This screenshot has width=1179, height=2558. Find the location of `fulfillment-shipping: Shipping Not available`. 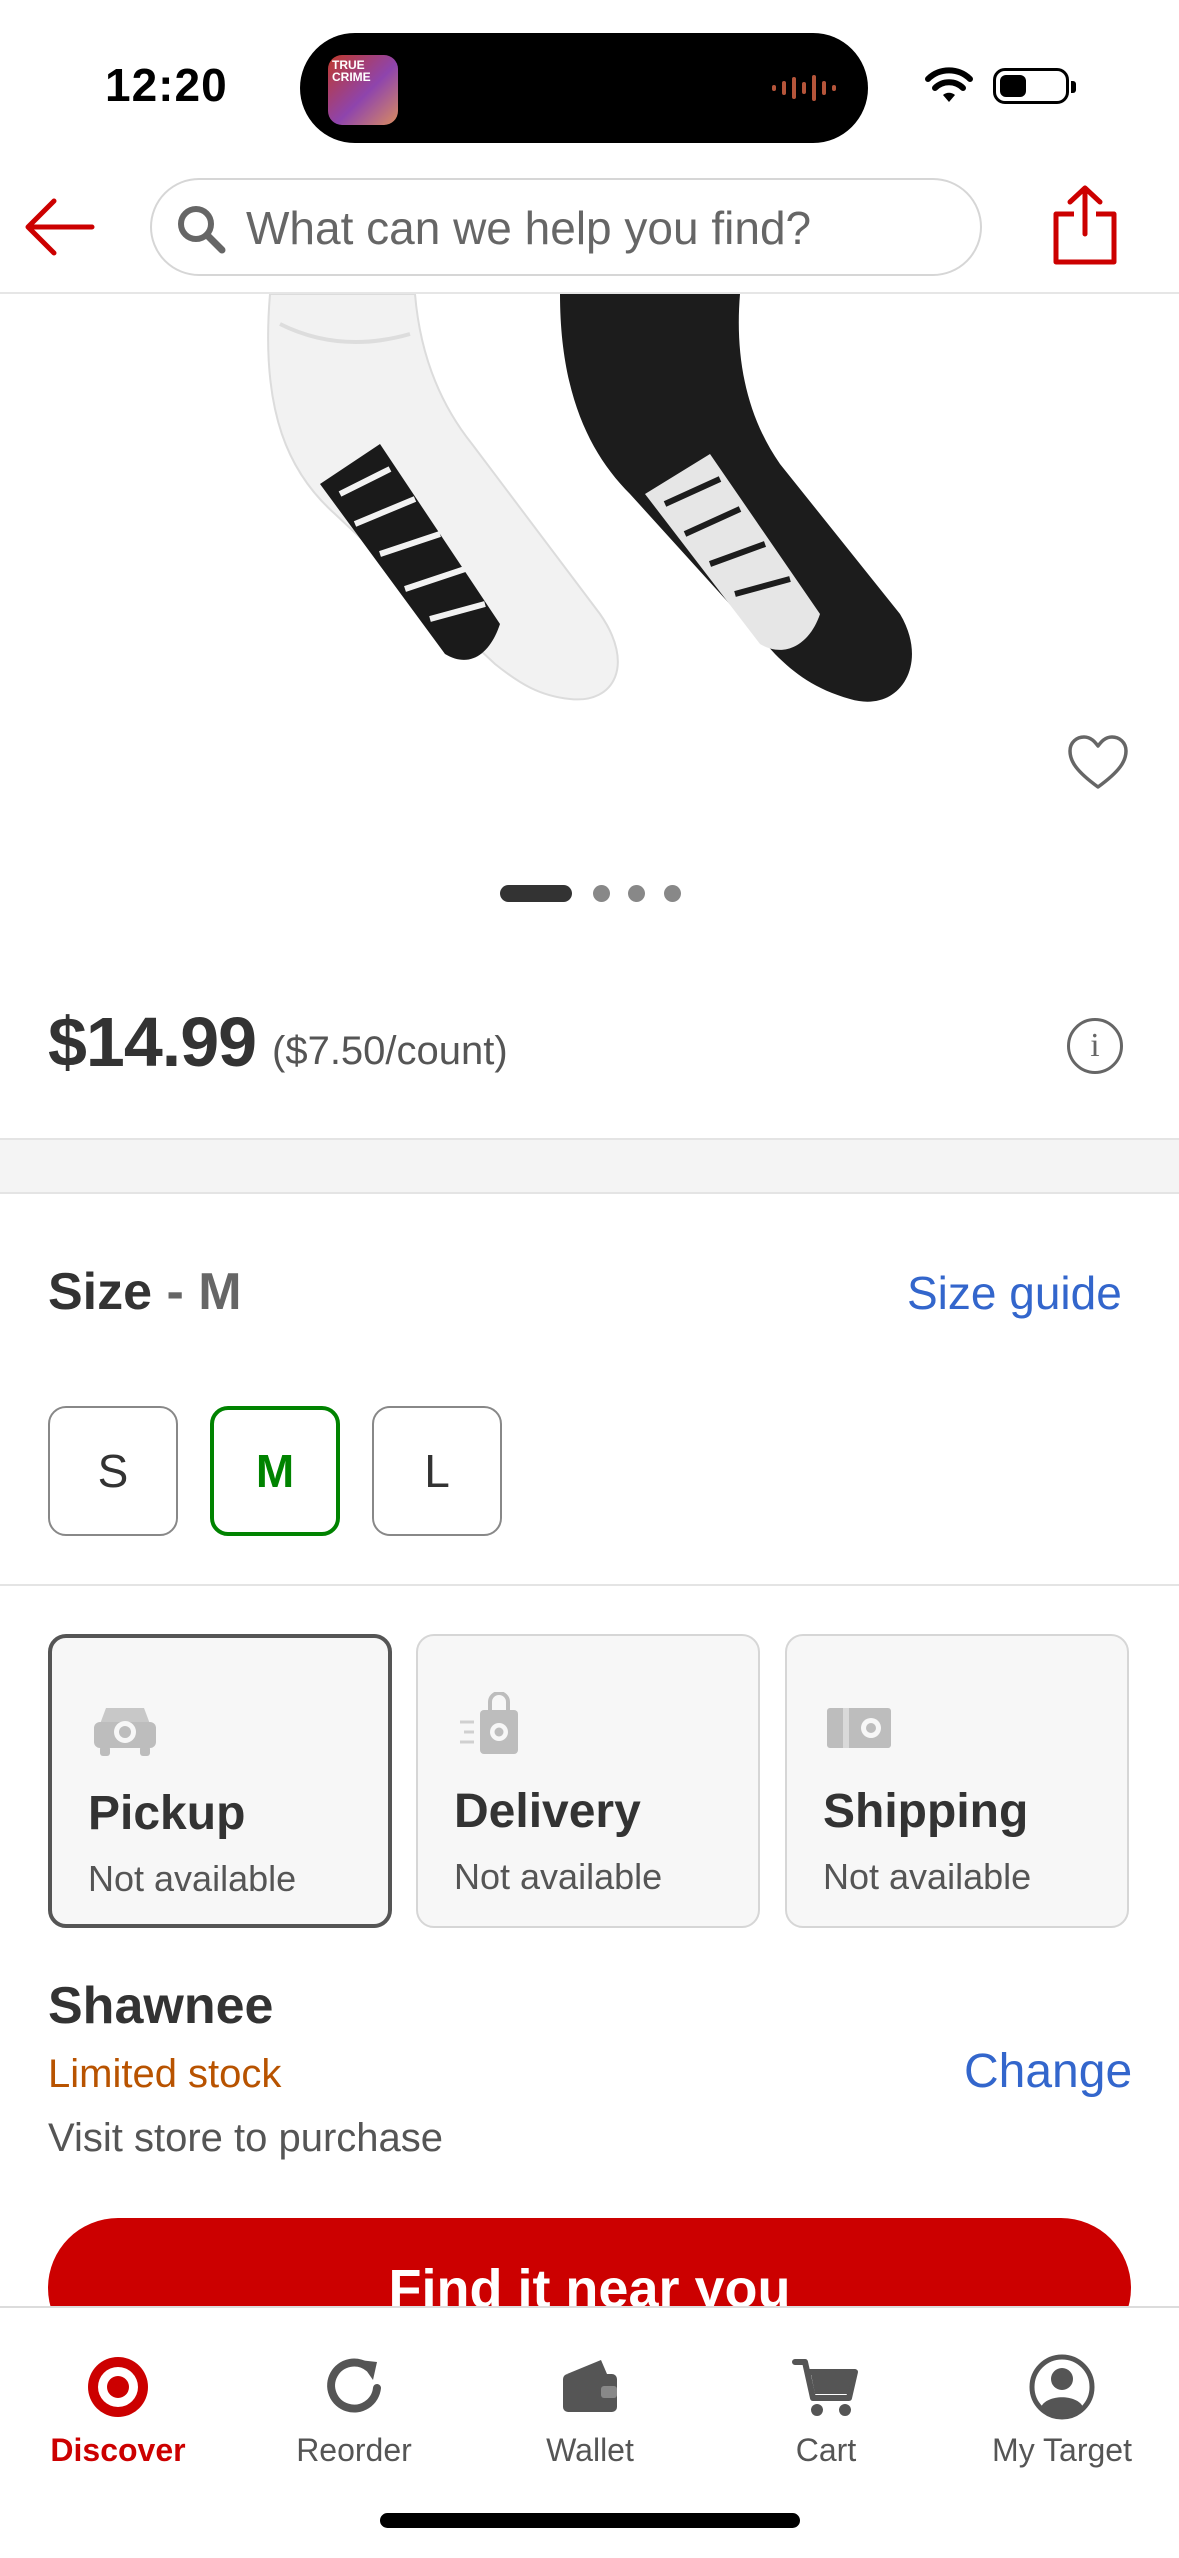

fulfillment-shipping: Shipping Not available is located at coordinates (957, 1781).